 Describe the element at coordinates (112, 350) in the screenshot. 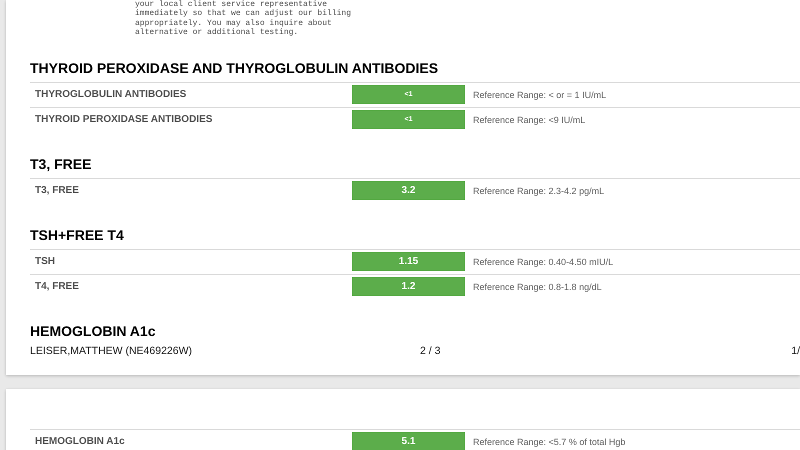

I see `patient-name: LEISER,MATTHEW (NE469226W)` at that location.